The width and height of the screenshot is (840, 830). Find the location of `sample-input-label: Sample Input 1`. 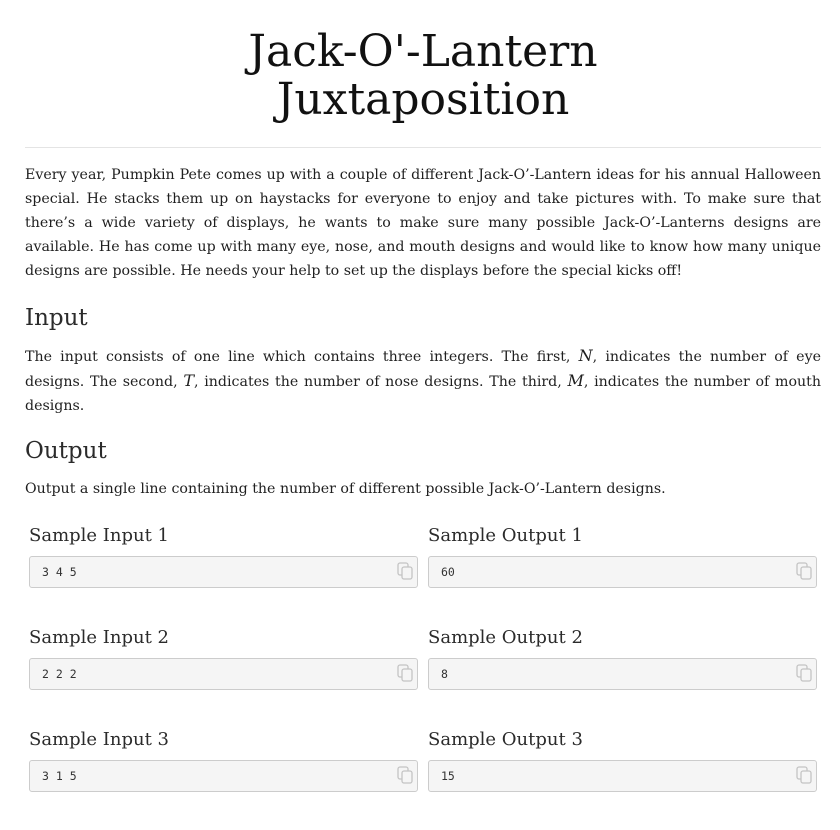

sample-input-label: Sample Input 1 is located at coordinates (99, 535).